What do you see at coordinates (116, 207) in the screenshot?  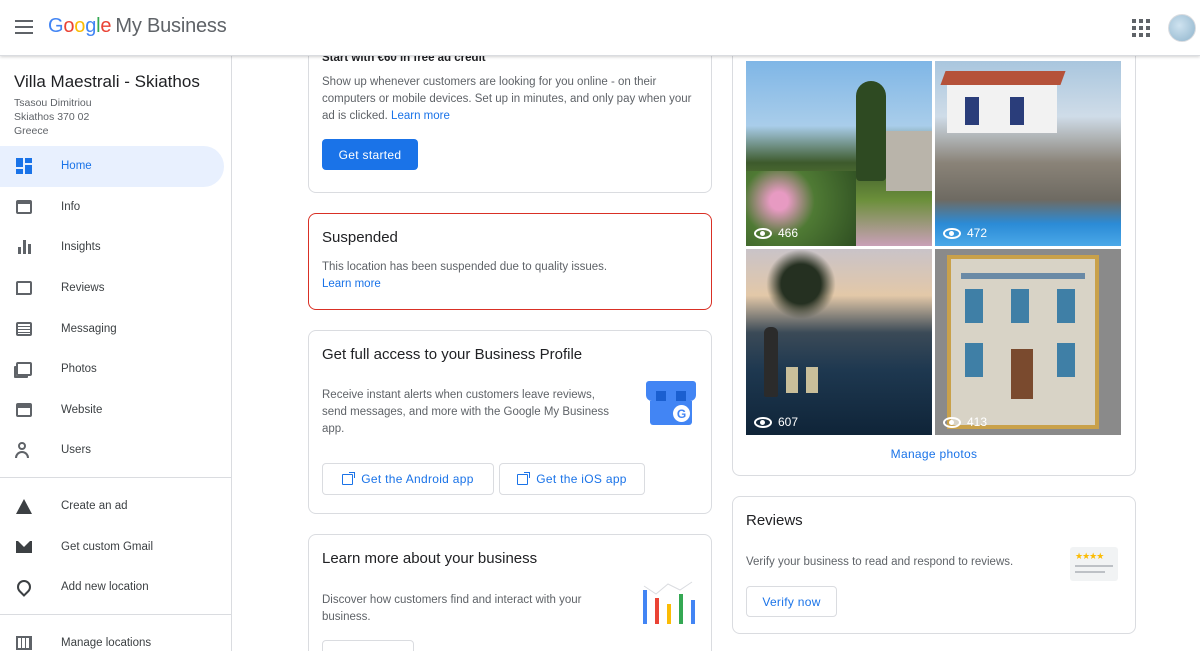 I see `sidebar-item-info: Info` at bounding box center [116, 207].